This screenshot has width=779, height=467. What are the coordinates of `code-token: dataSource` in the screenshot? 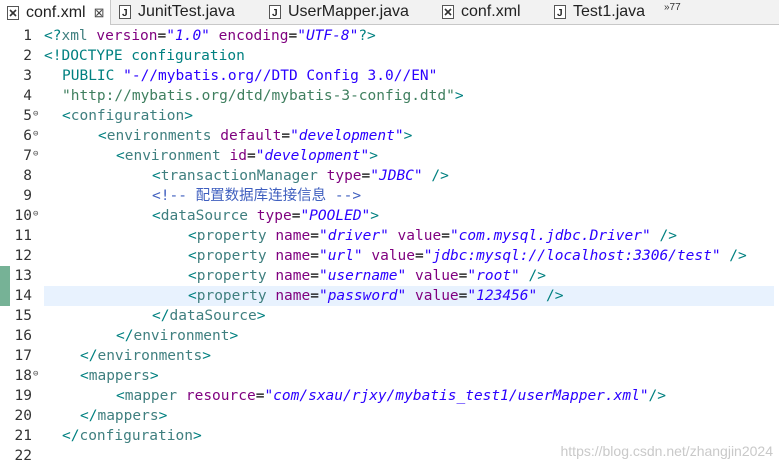 It's located at (204, 216).